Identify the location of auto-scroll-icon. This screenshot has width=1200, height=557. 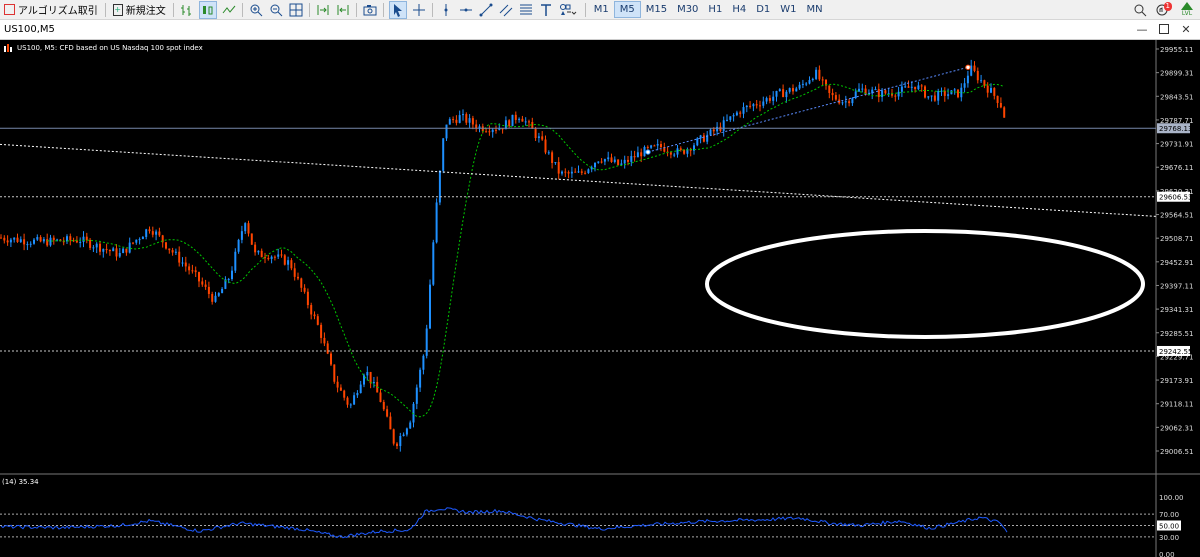
(323, 10).